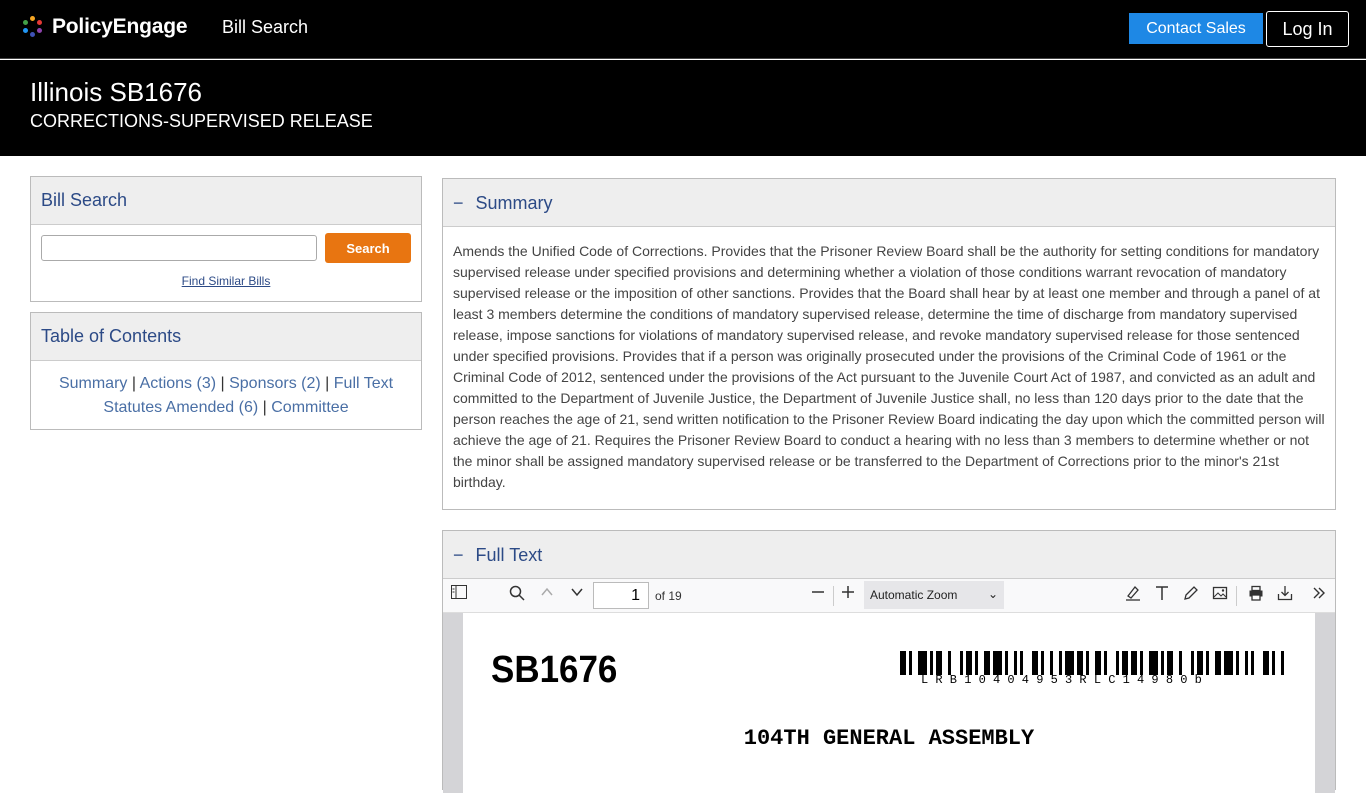 This screenshot has height=793, width=1366. What do you see at coordinates (116, 92) in the screenshot?
I see `page-title: Illinois SB1676` at bounding box center [116, 92].